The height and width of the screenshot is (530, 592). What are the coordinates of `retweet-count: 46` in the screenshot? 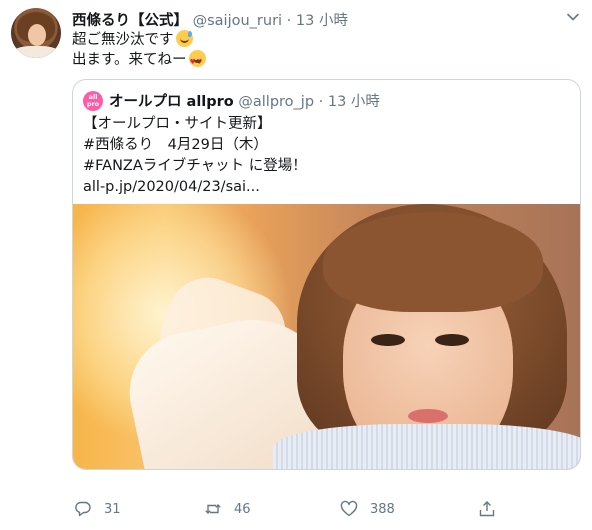 It's located at (242, 509).